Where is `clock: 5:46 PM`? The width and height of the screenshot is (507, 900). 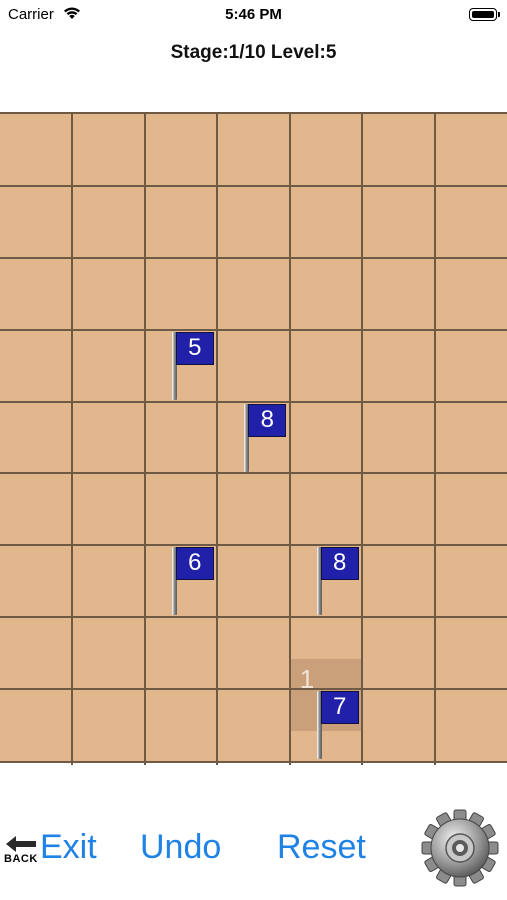 clock: 5:46 PM is located at coordinates (253, 14).